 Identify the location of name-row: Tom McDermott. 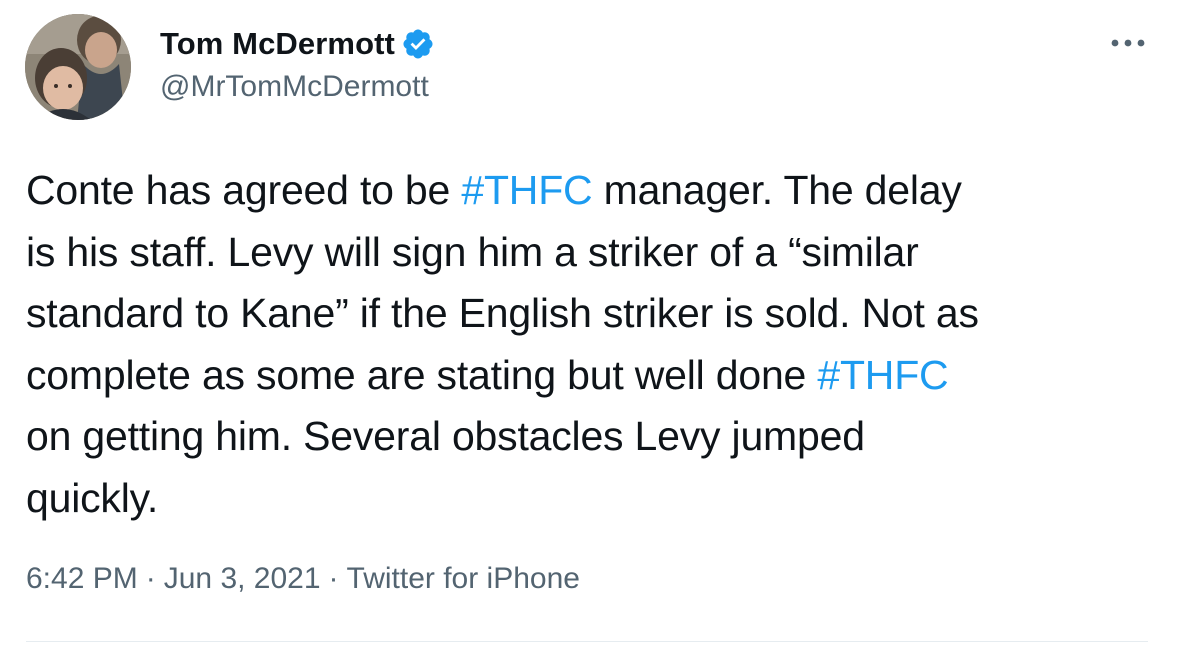
(297, 44).